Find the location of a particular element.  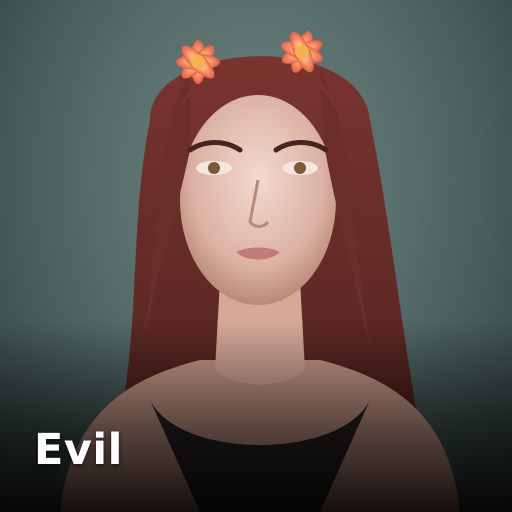

left-flower is located at coordinates (198, 62).